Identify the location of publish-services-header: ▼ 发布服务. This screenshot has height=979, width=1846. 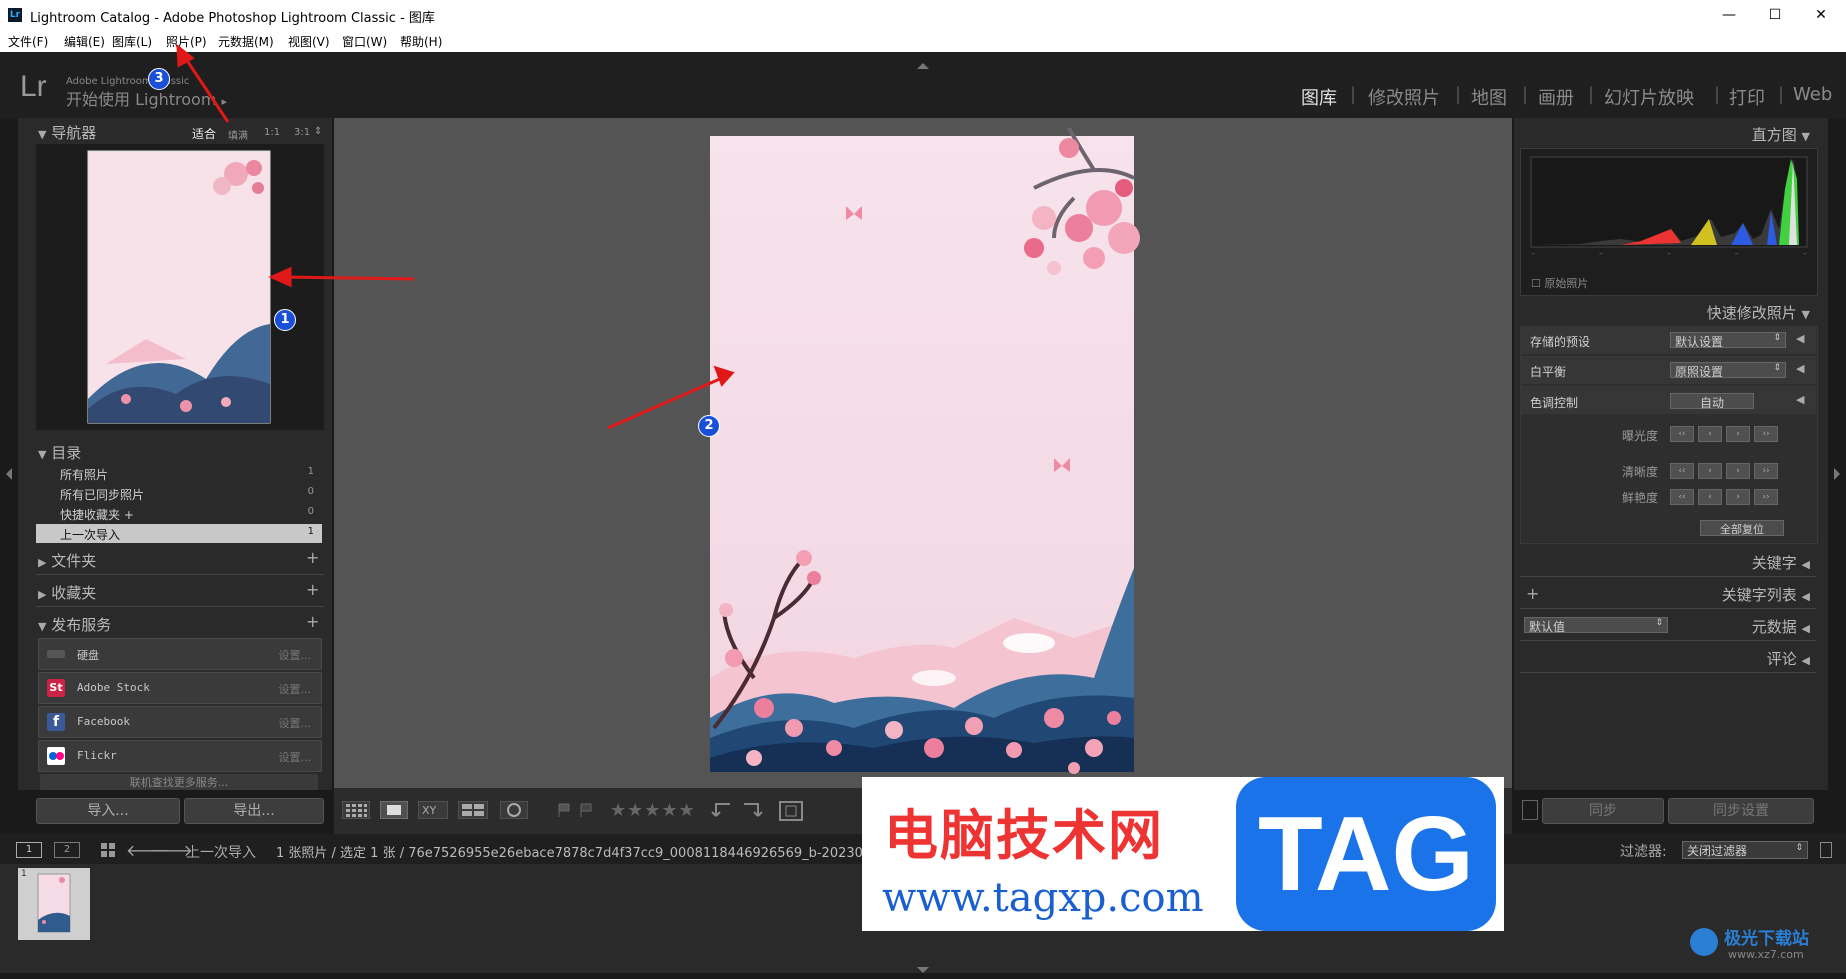
(74, 624).